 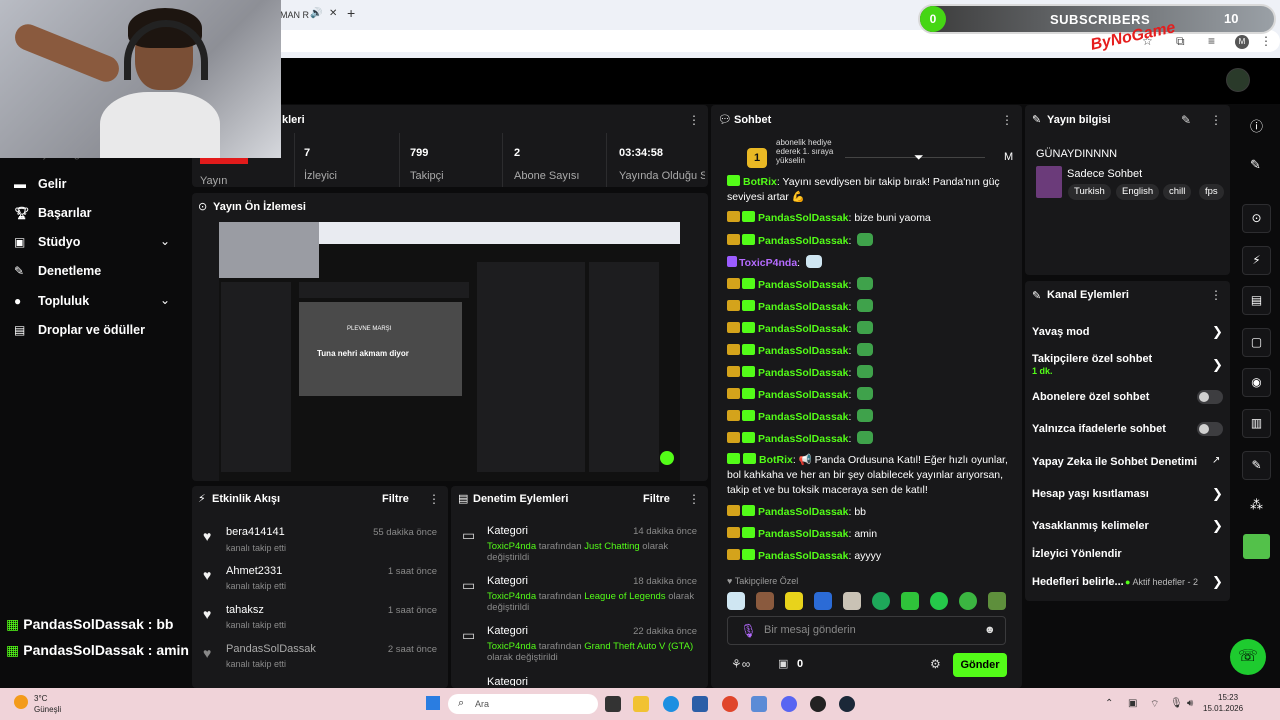 What do you see at coordinates (1228, 697) in the screenshot?
I see `clock-time: 15:23` at bounding box center [1228, 697].